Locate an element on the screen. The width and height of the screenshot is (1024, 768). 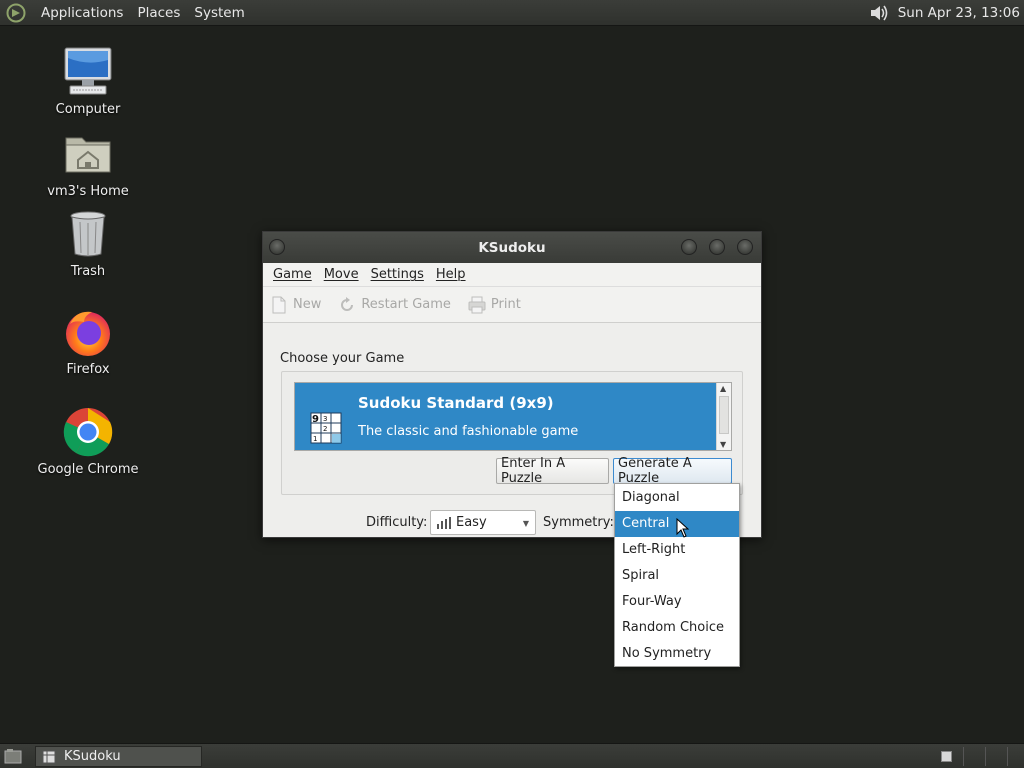
generate-puzzle-button: Generate A Puzzle is located at coordinates (672, 471).